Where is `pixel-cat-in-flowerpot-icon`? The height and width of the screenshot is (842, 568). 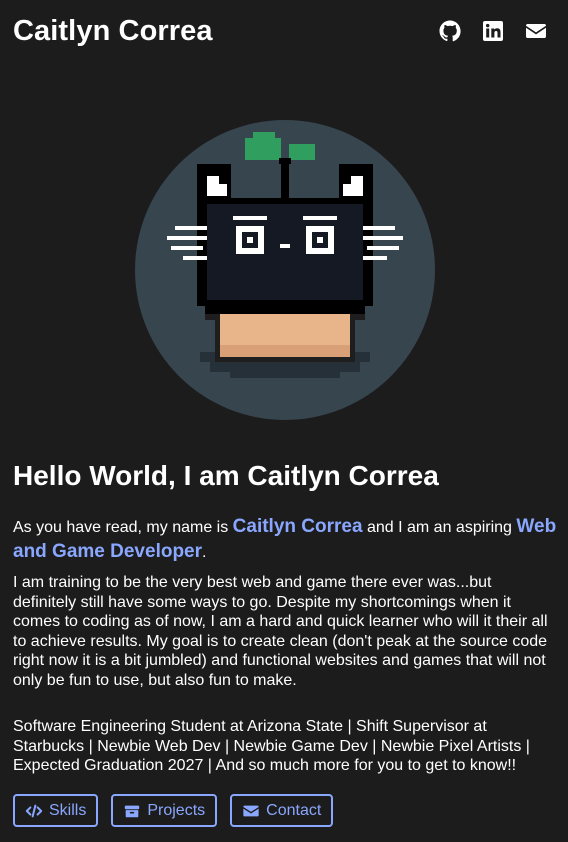 pixel-cat-in-flowerpot-icon is located at coordinates (285, 255).